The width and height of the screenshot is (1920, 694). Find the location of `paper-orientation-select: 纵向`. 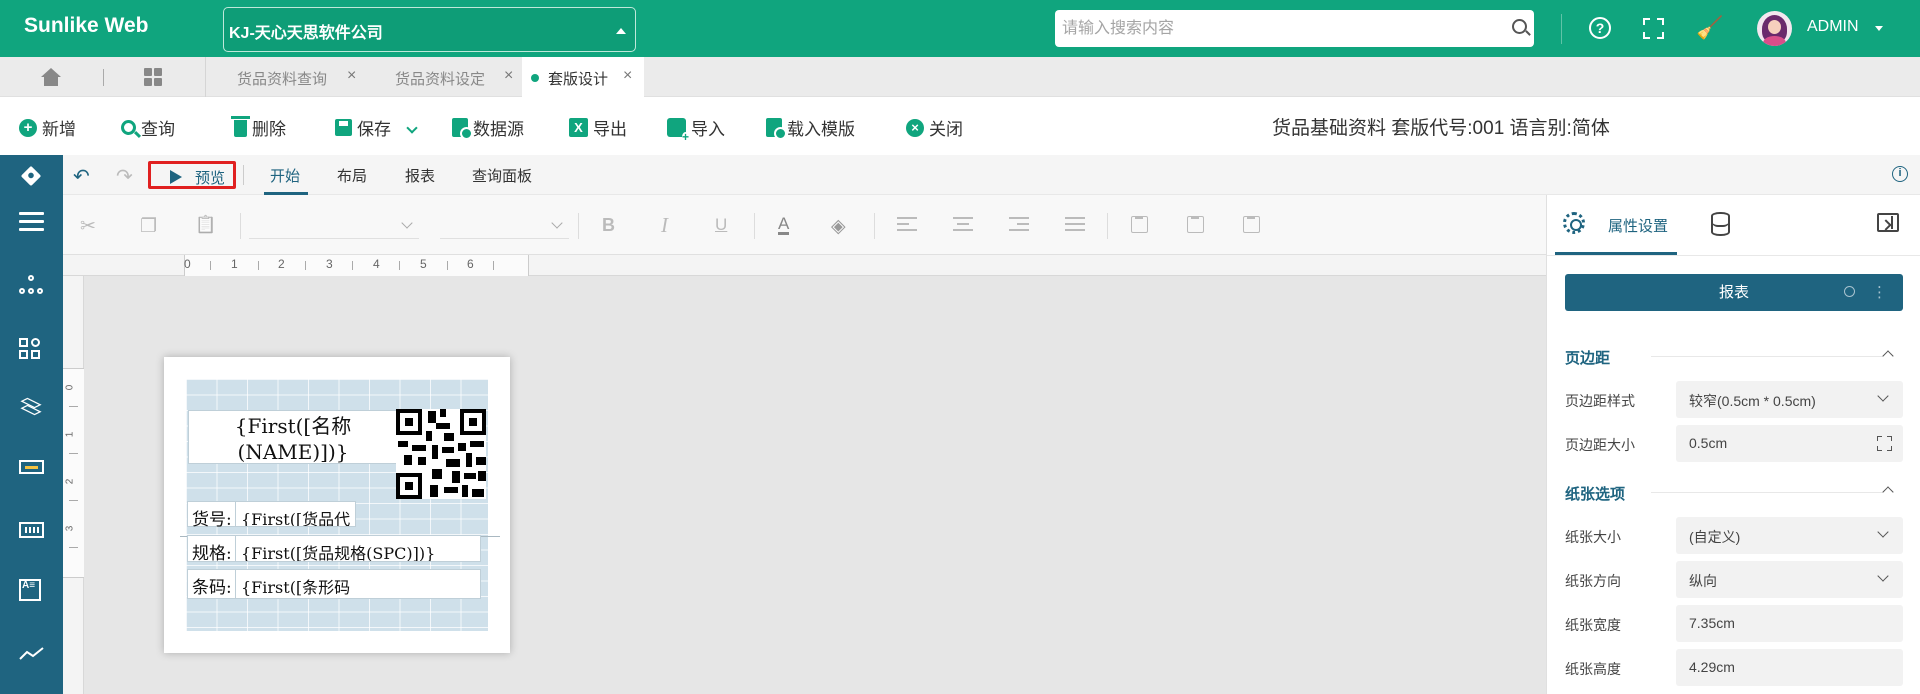

paper-orientation-select: 纵向 is located at coordinates (1789, 579).